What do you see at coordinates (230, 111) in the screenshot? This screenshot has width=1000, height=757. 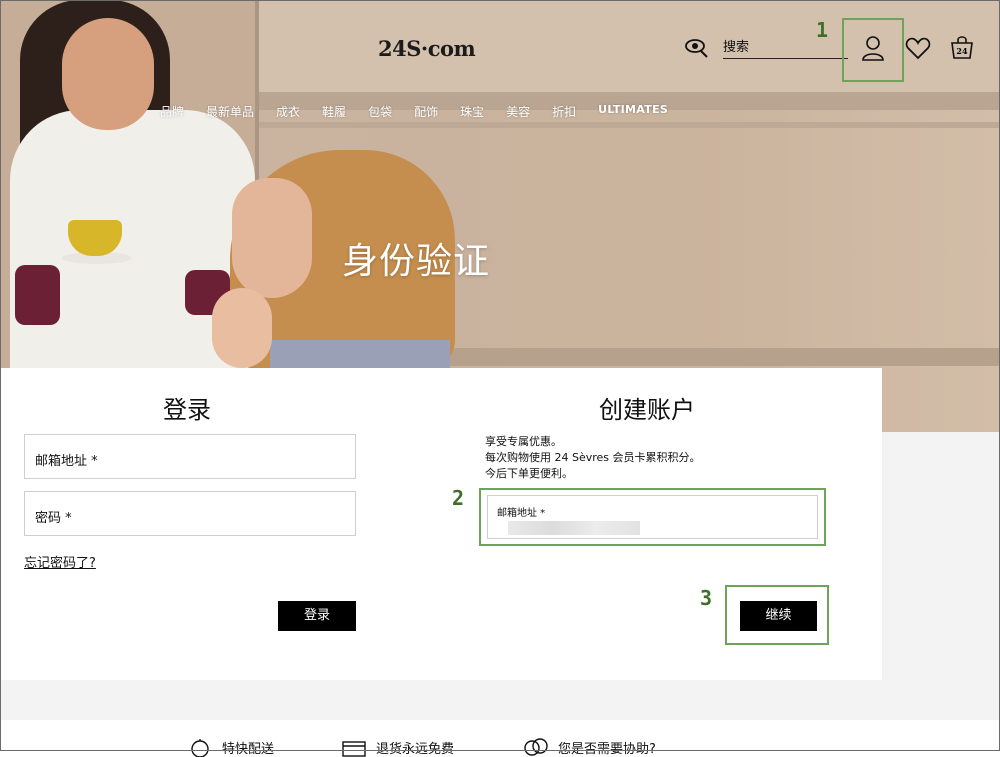 I see `nav-item-new-arrivals: 最新单品` at bounding box center [230, 111].